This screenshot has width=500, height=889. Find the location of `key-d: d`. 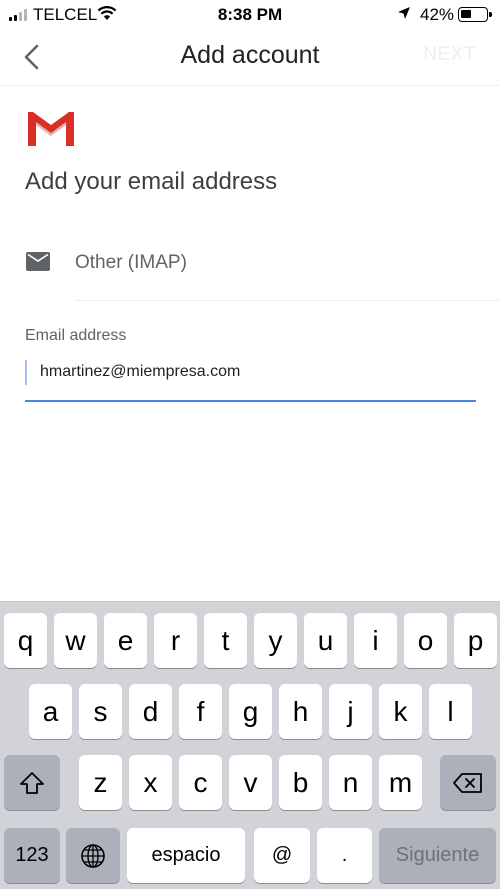

key-d: d is located at coordinates (150, 711).